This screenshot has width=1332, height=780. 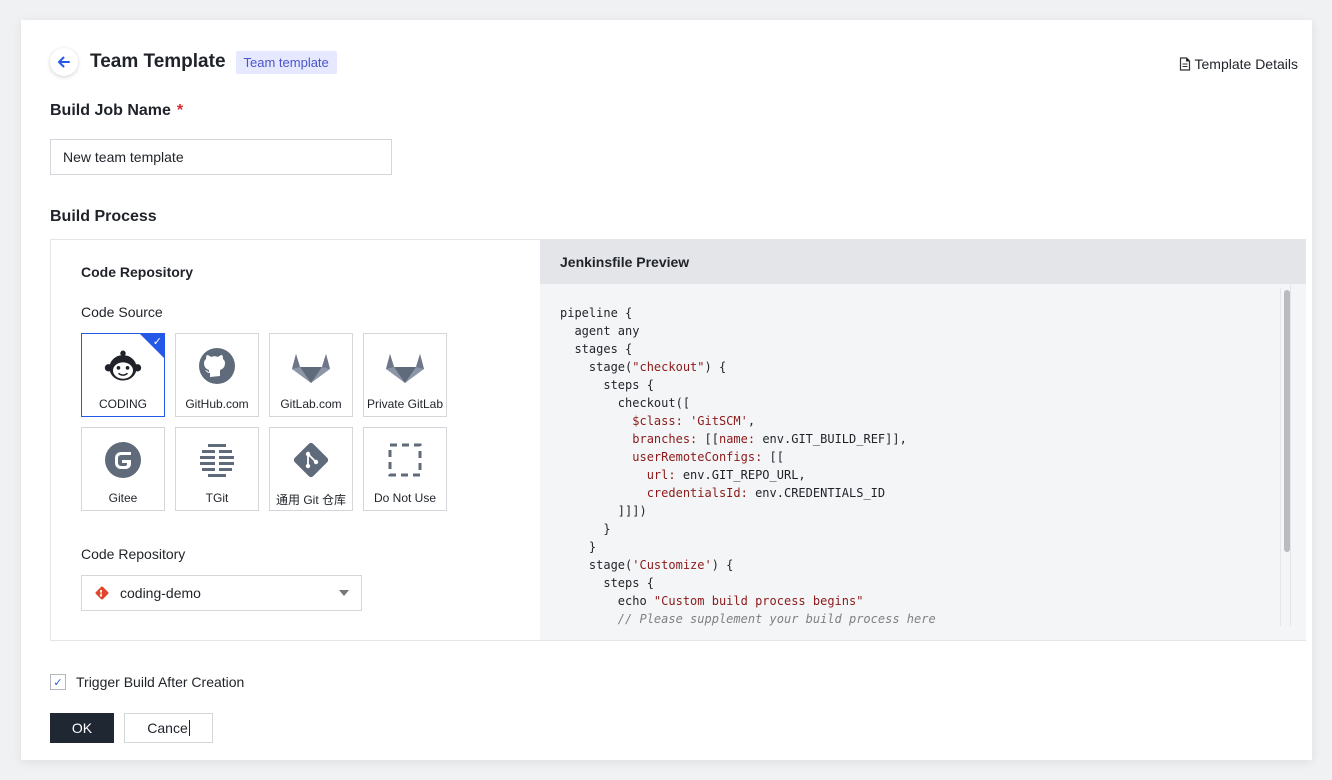 What do you see at coordinates (123, 460) in the screenshot?
I see `gitee-icon` at bounding box center [123, 460].